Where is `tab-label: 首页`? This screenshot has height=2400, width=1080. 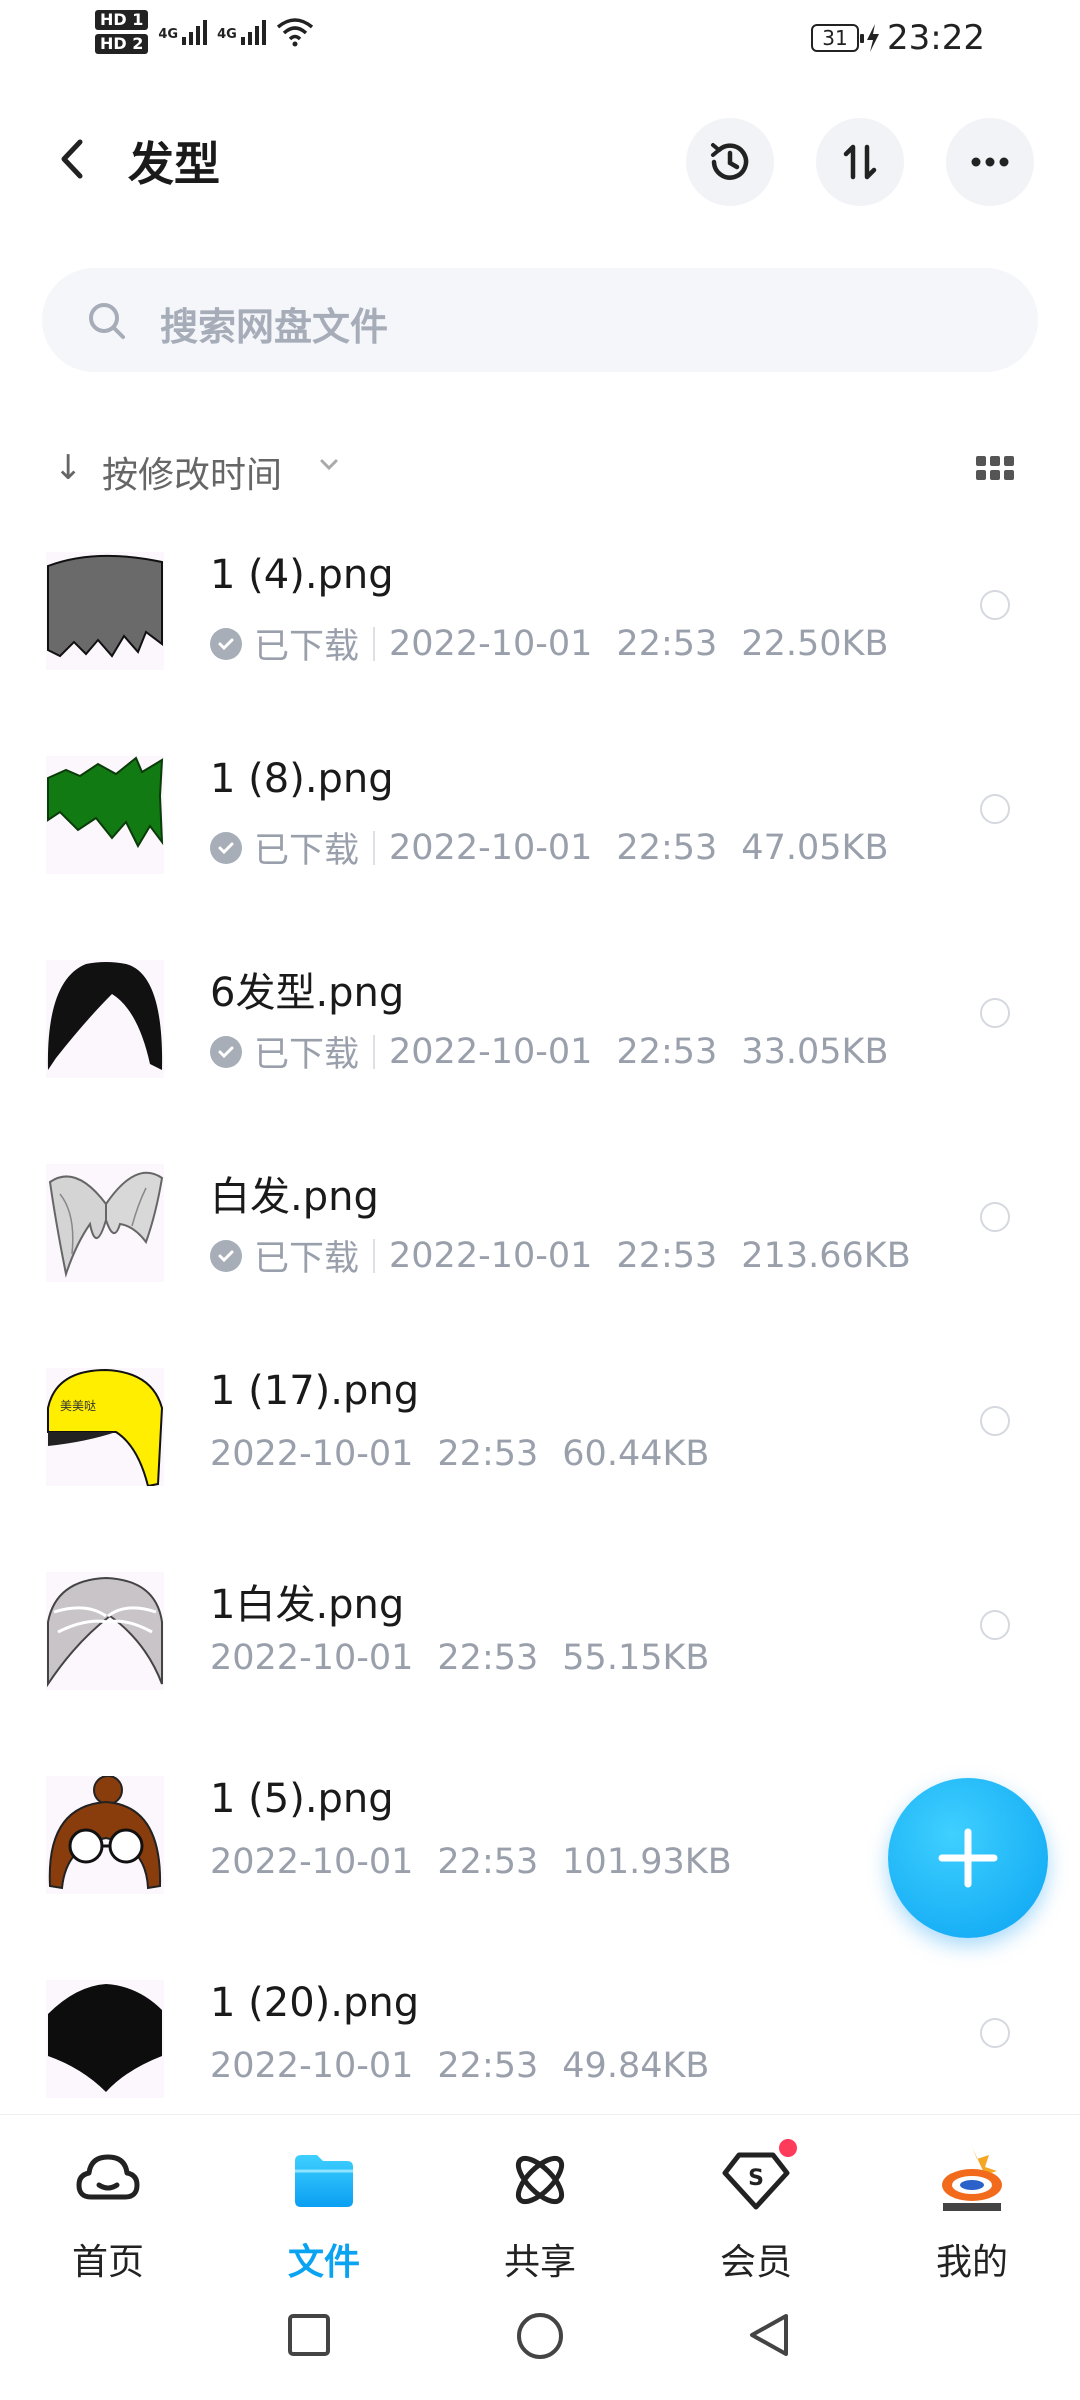
tab-label: 首页 is located at coordinates (107, 2262).